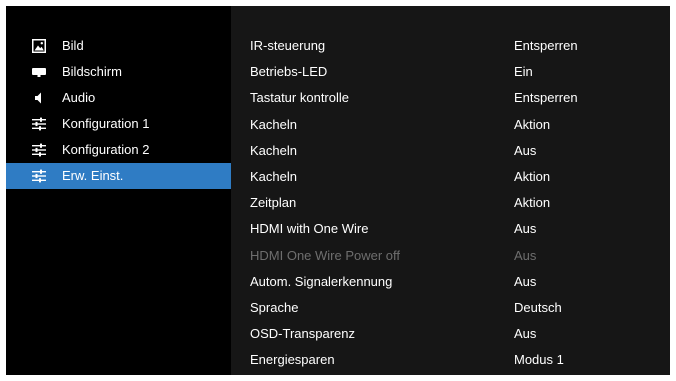 The width and height of the screenshot is (676, 381). Describe the element at coordinates (450, 256) in the screenshot. I see `setting-row-hdmi-one-wire-power-off: HDMI One Wire Power off Aus` at that location.